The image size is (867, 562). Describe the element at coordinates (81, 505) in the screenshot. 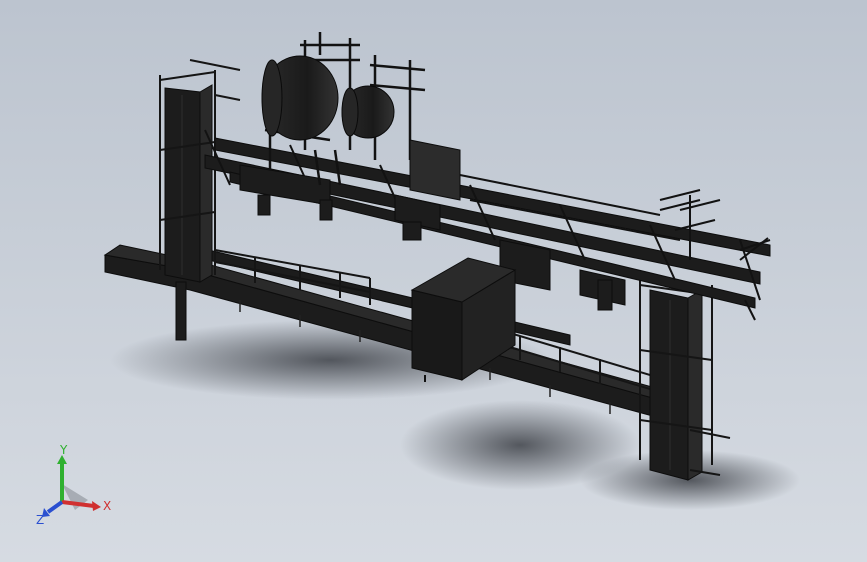

I see `x-axis-arrow-icon` at that location.